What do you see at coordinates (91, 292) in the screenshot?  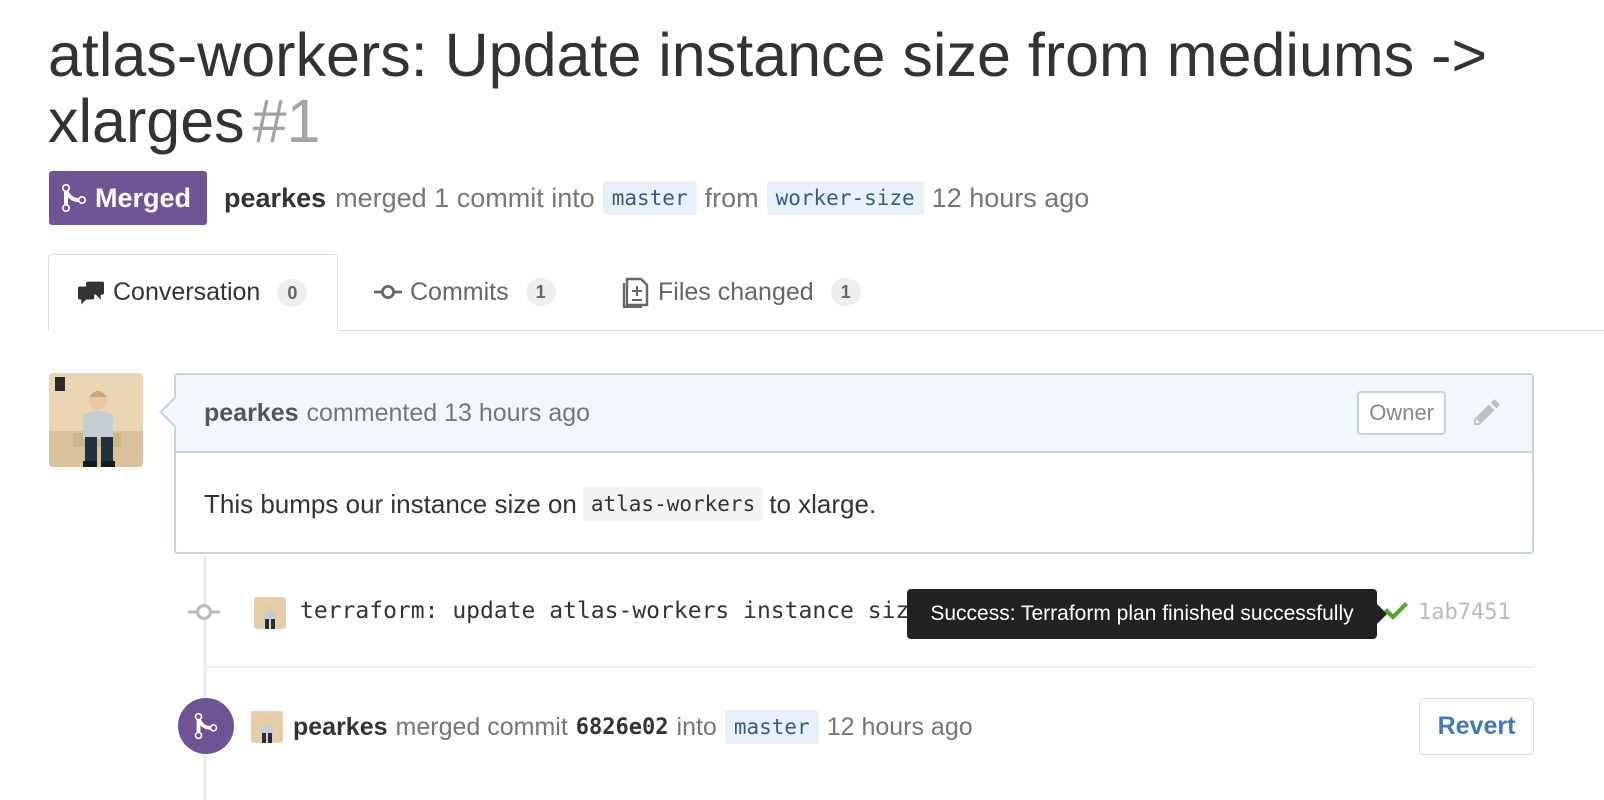 I see `comment-discussion-icon` at bounding box center [91, 292].